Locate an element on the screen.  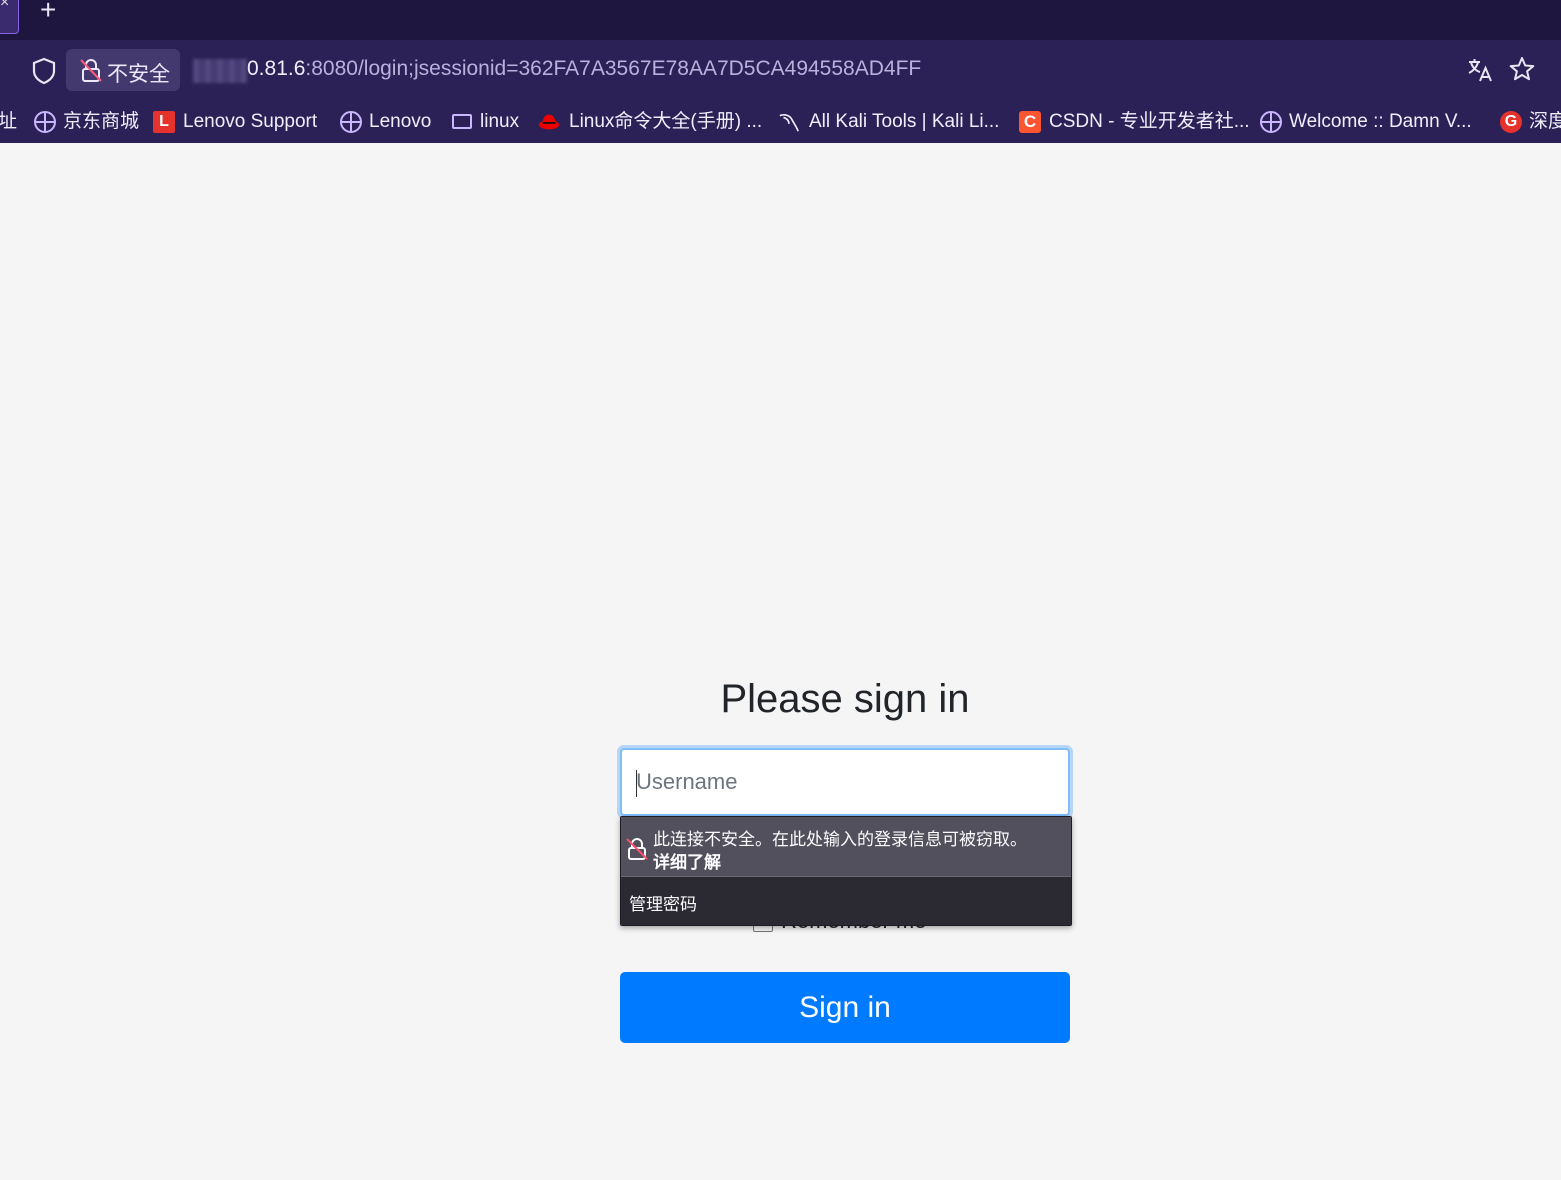
folder-icon is located at coordinates (462, 121).